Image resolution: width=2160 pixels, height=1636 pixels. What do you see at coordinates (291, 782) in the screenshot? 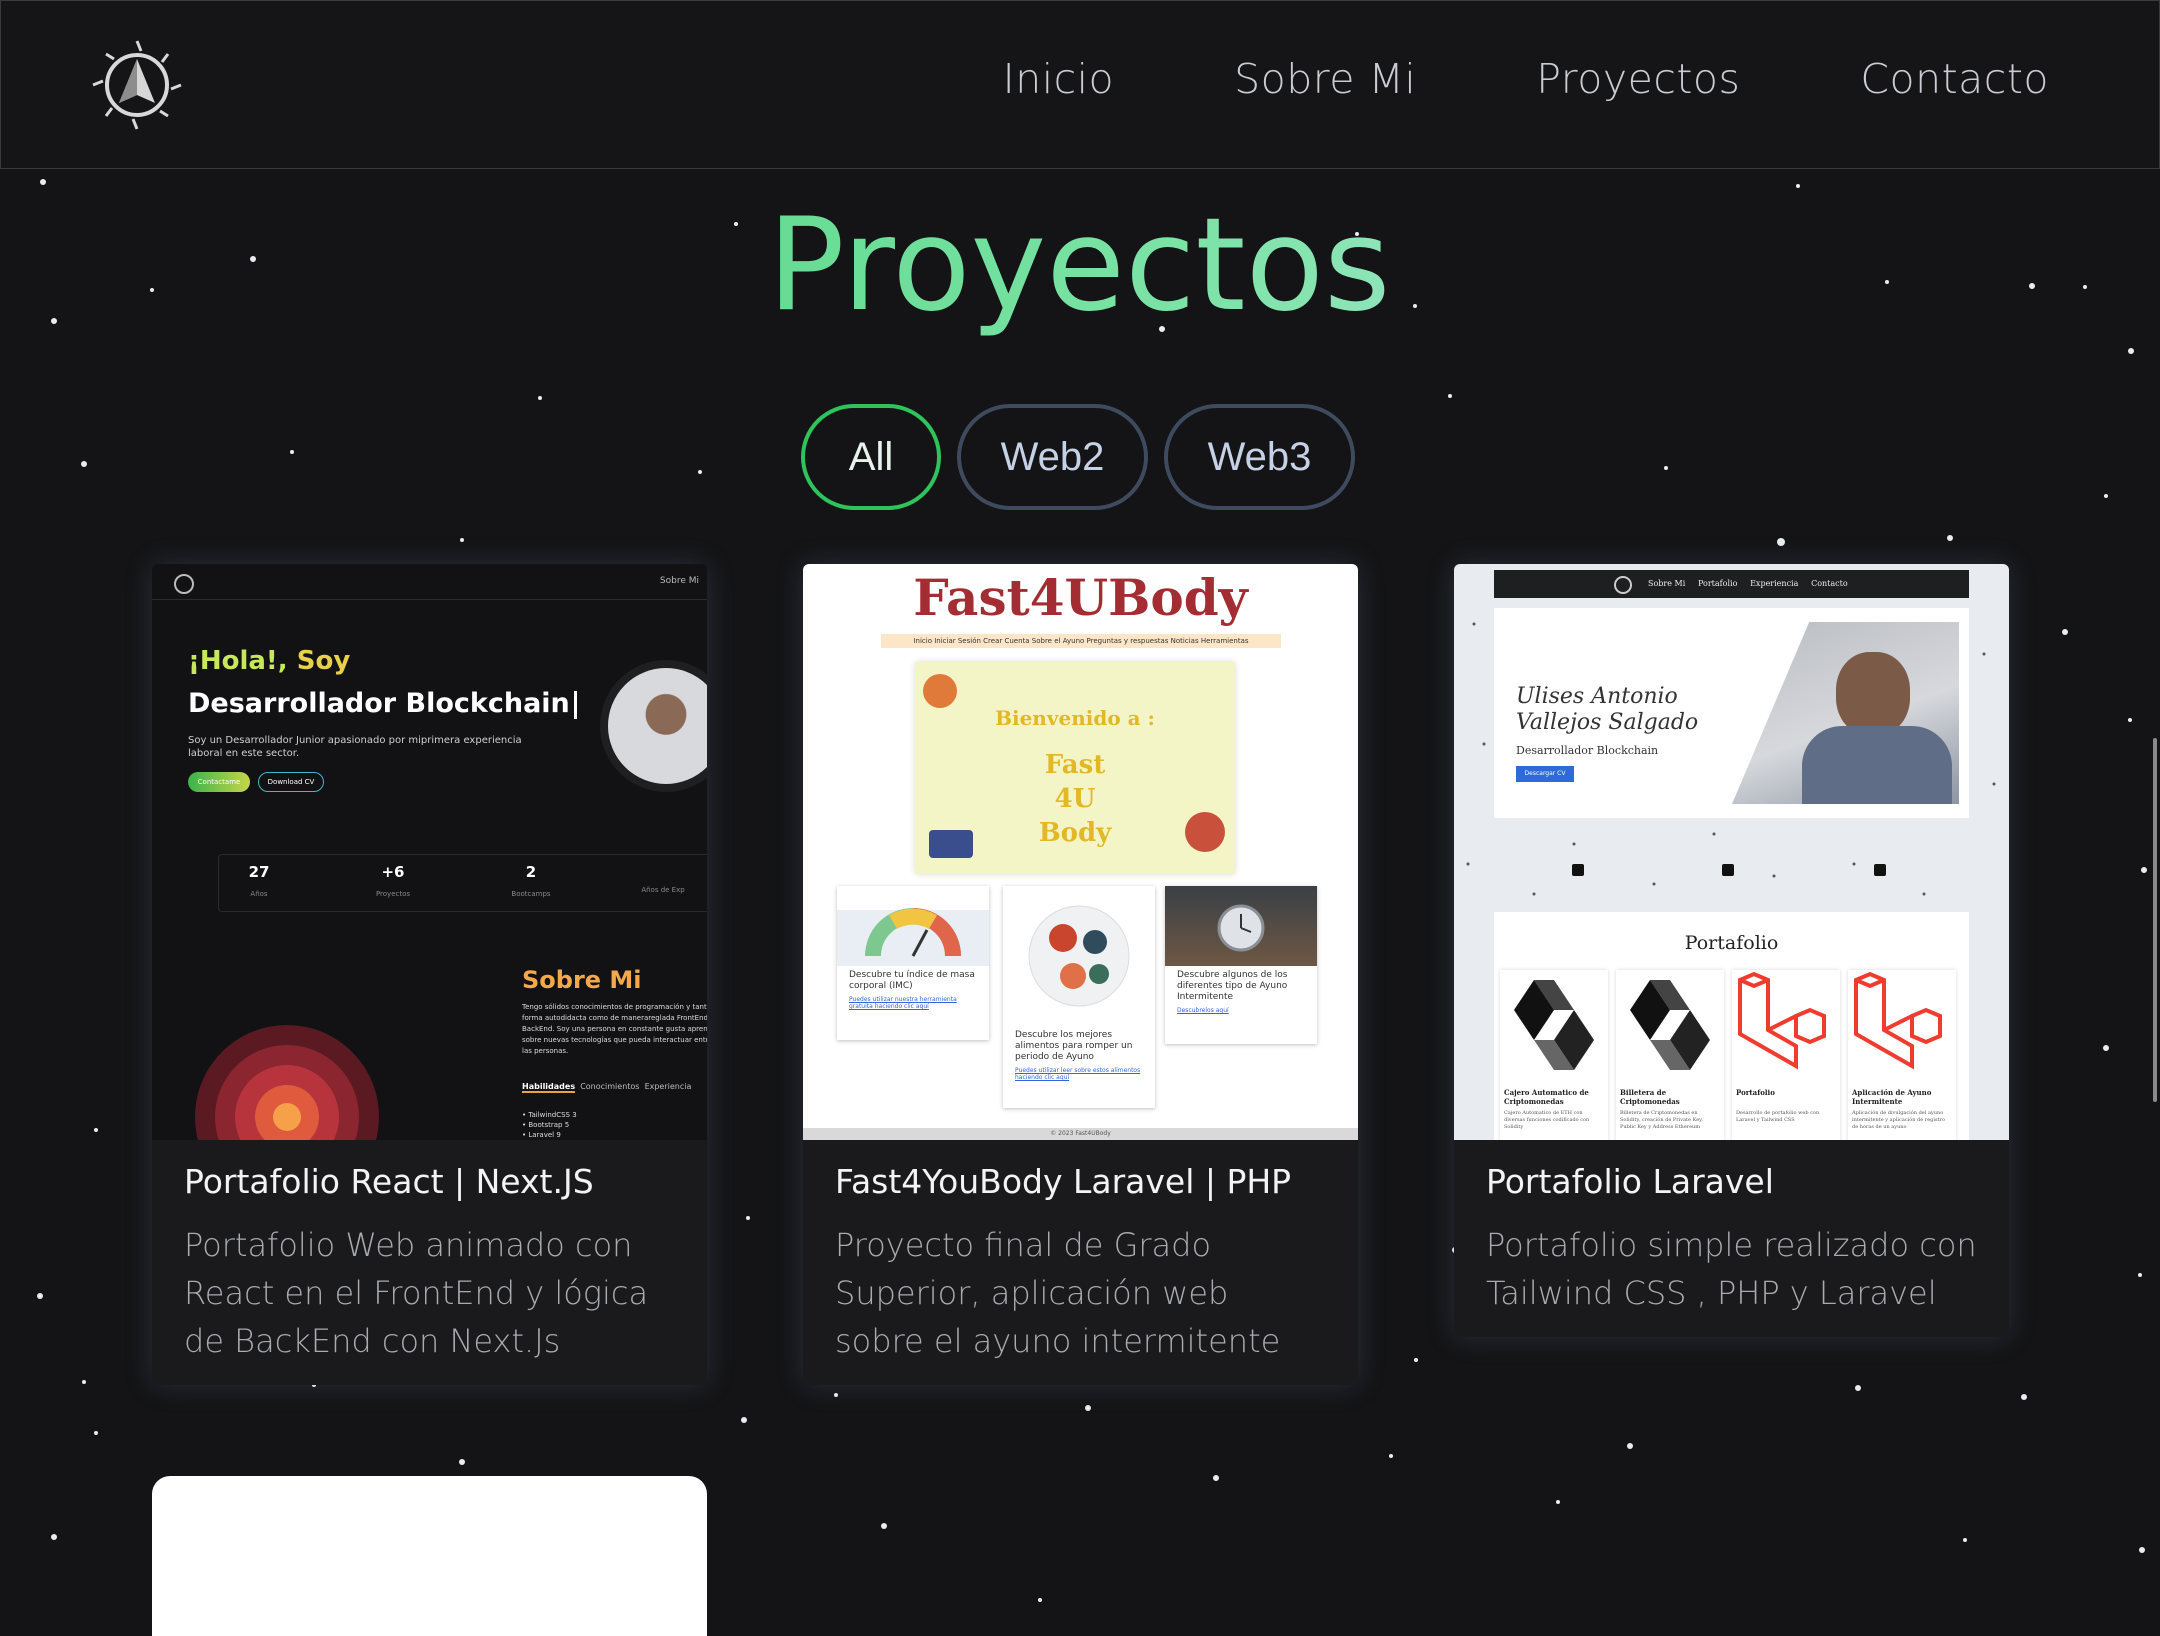
I see `preview-cv-button: Download CV` at bounding box center [291, 782].